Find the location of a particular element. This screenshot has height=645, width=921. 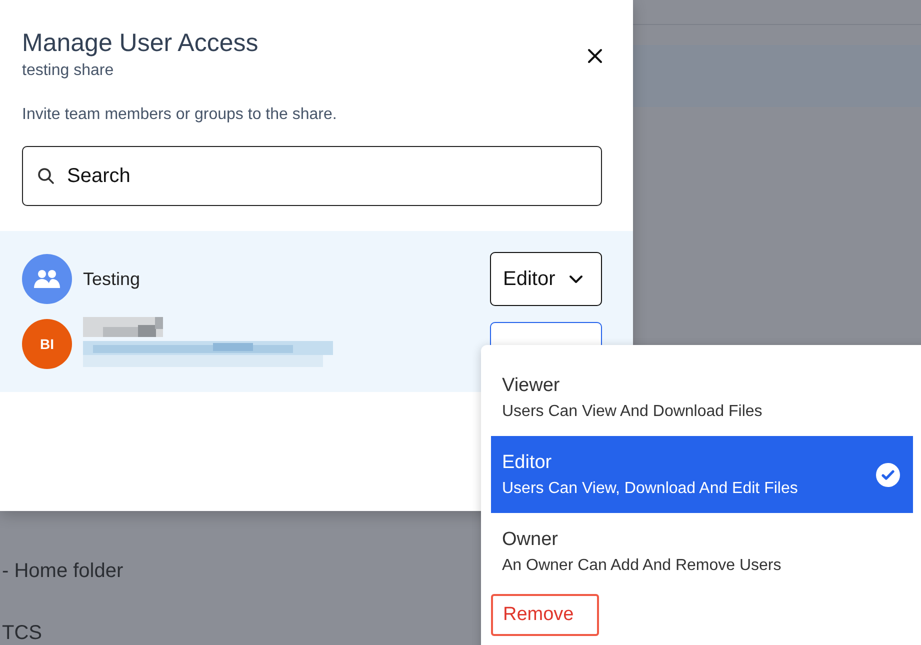

role-option: Viewer Users Can View And Download Files is located at coordinates (702, 397).